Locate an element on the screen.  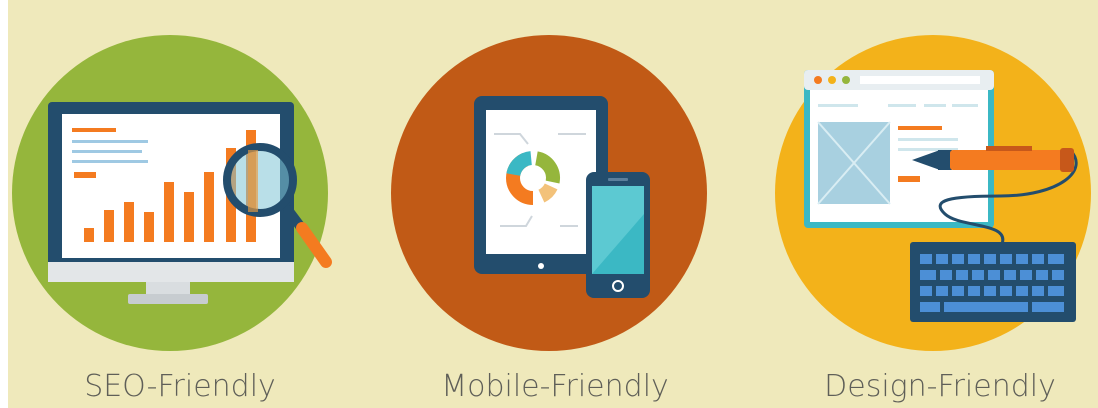
seo-friendly-label: SEO-Friendly is located at coordinates (180, 386).